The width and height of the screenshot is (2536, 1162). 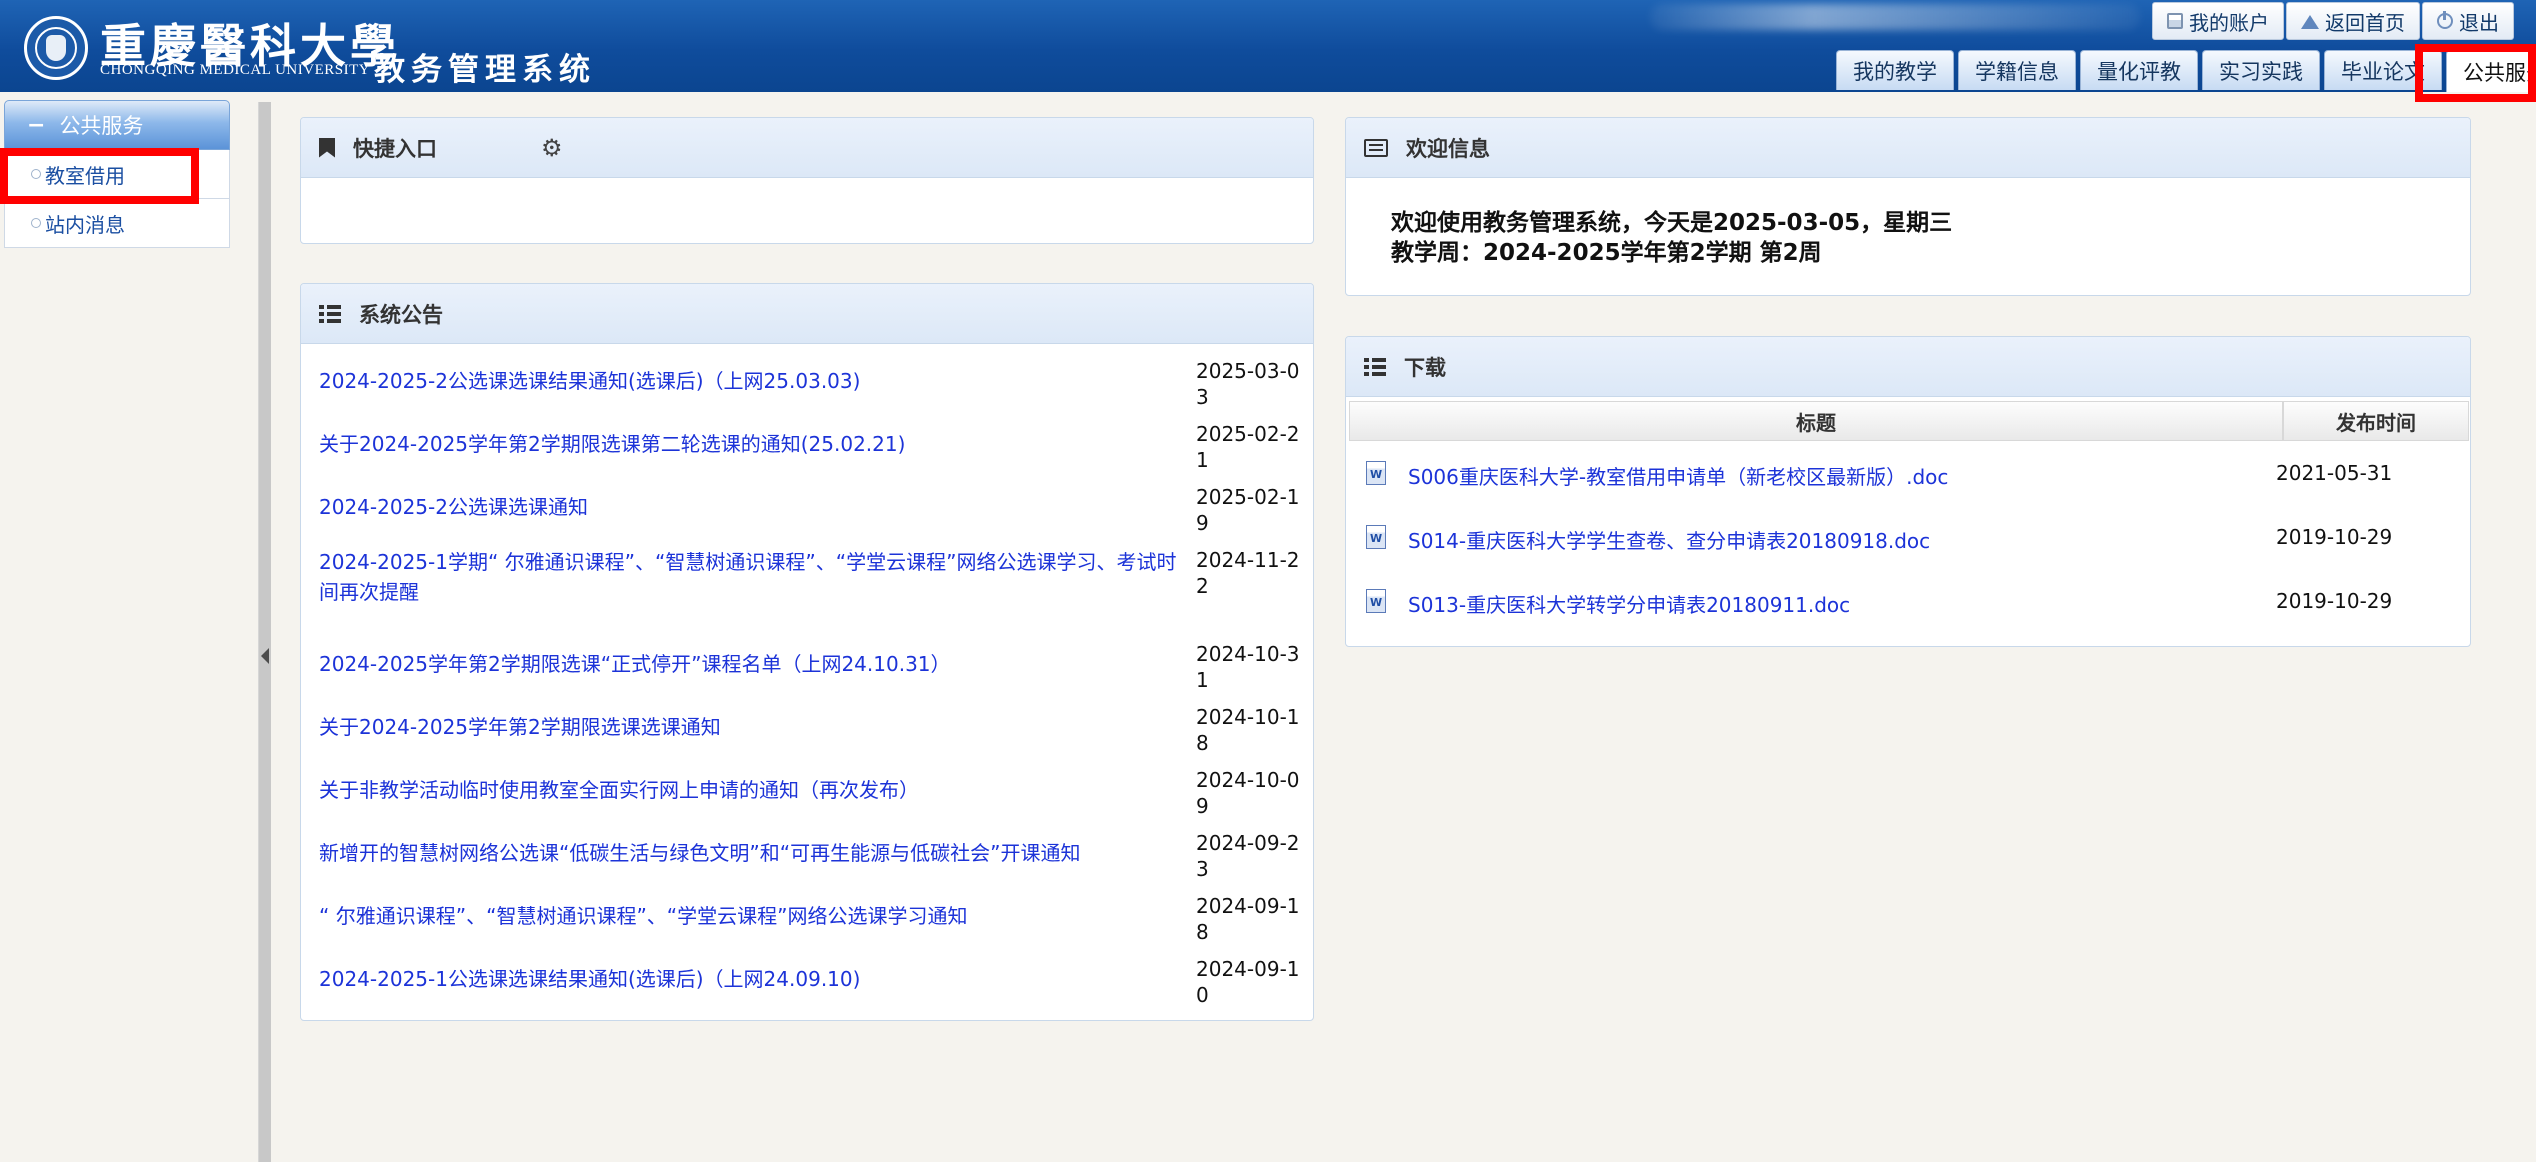 I want to click on collapse-arrow-icon, so click(x=265, y=656).